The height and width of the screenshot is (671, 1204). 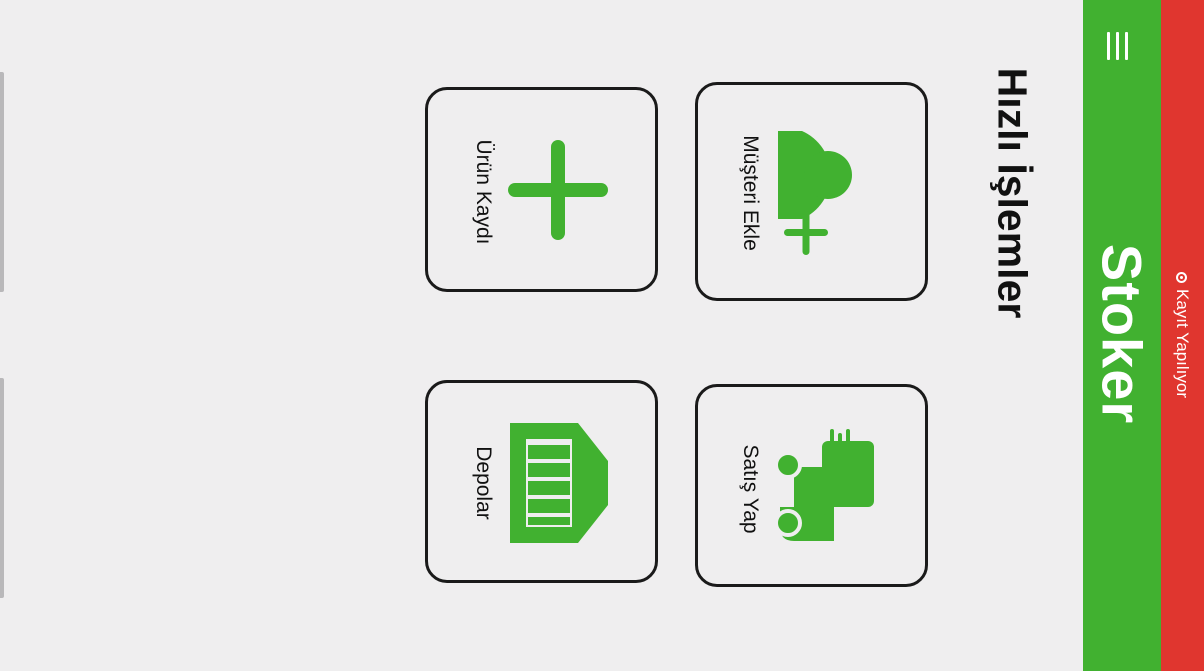 What do you see at coordinates (1012, 193) in the screenshot?
I see `quick-actions-title: Hızlı İşlemler` at bounding box center [1012, 193].